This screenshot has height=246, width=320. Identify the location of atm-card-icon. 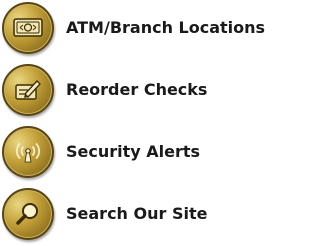
(28, 28).